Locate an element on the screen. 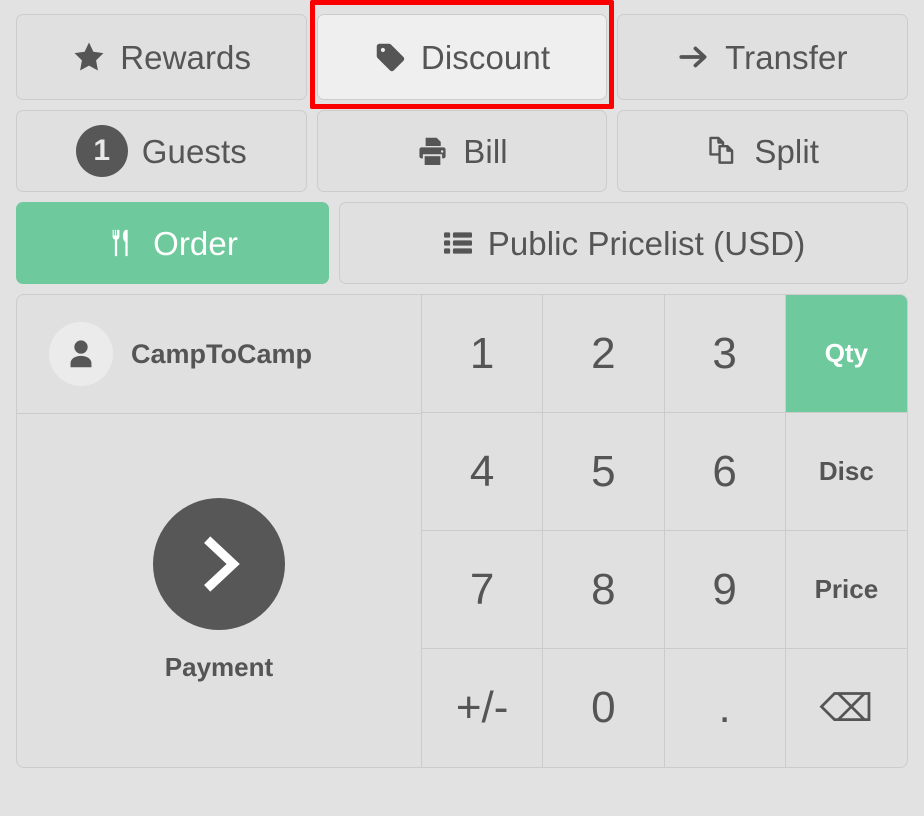 This screenshot has height=816, width=924. numpad-key-disc: Disc is located at coordinates (846, 472).